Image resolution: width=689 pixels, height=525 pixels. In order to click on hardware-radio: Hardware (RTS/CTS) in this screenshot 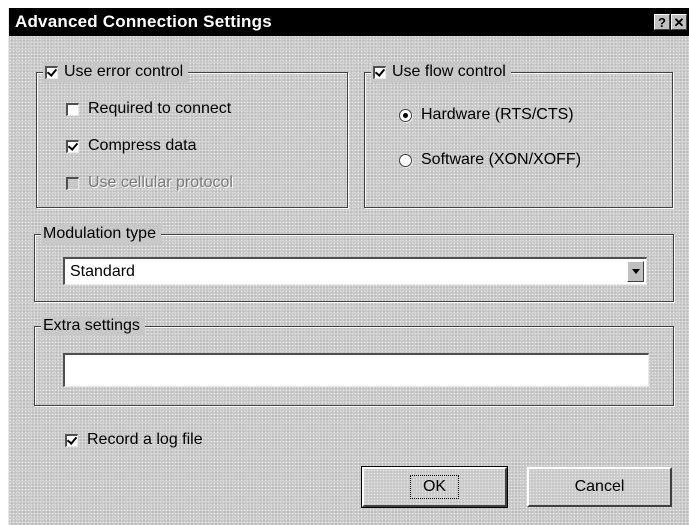, I will do `click(486, 115)`.